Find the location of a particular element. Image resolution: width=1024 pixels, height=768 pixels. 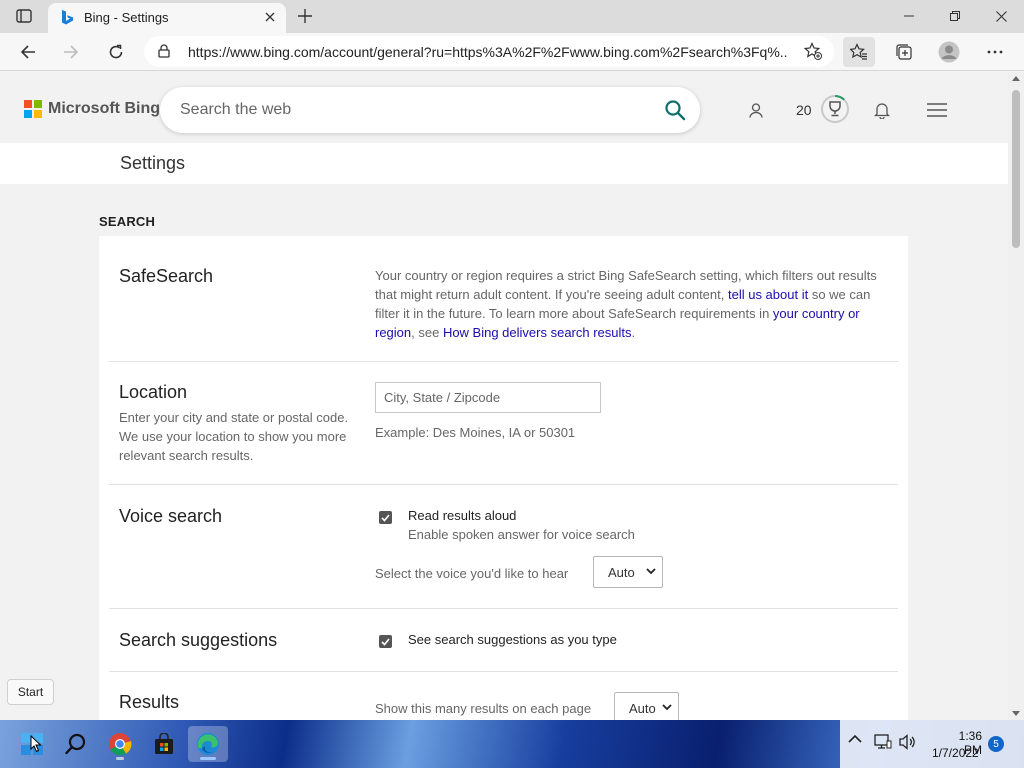

minimize-button is located at coordinates (909, 16).